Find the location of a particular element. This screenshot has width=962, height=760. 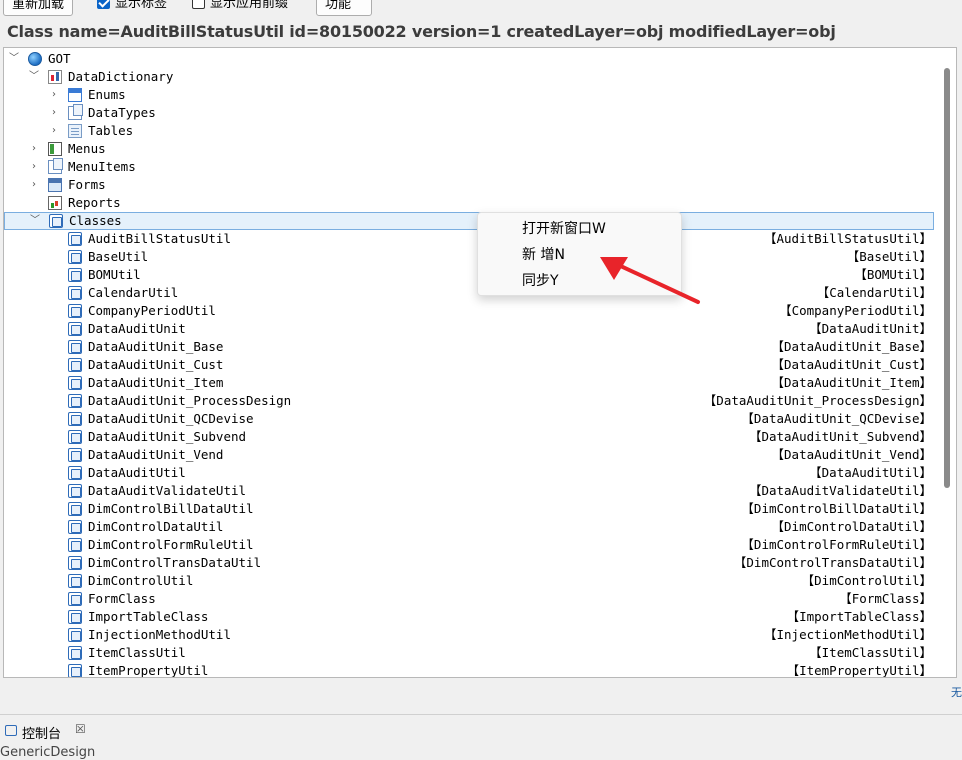

tree-node-class: InjectionMethodUtil 【InjectionMethodUtil】 is located at coordinates (469, 635).